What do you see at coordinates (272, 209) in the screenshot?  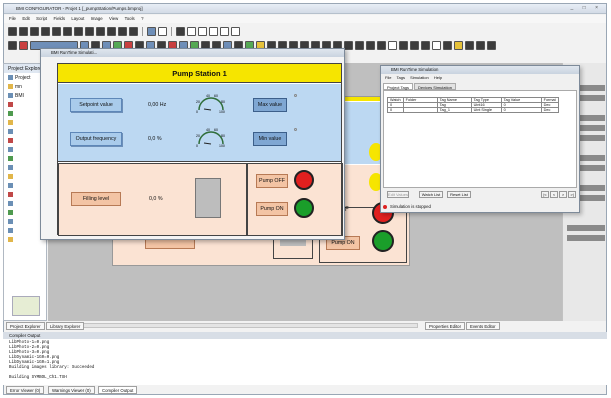 I see `pump-on-button: Pump ON` at bounding box center [272, 209].